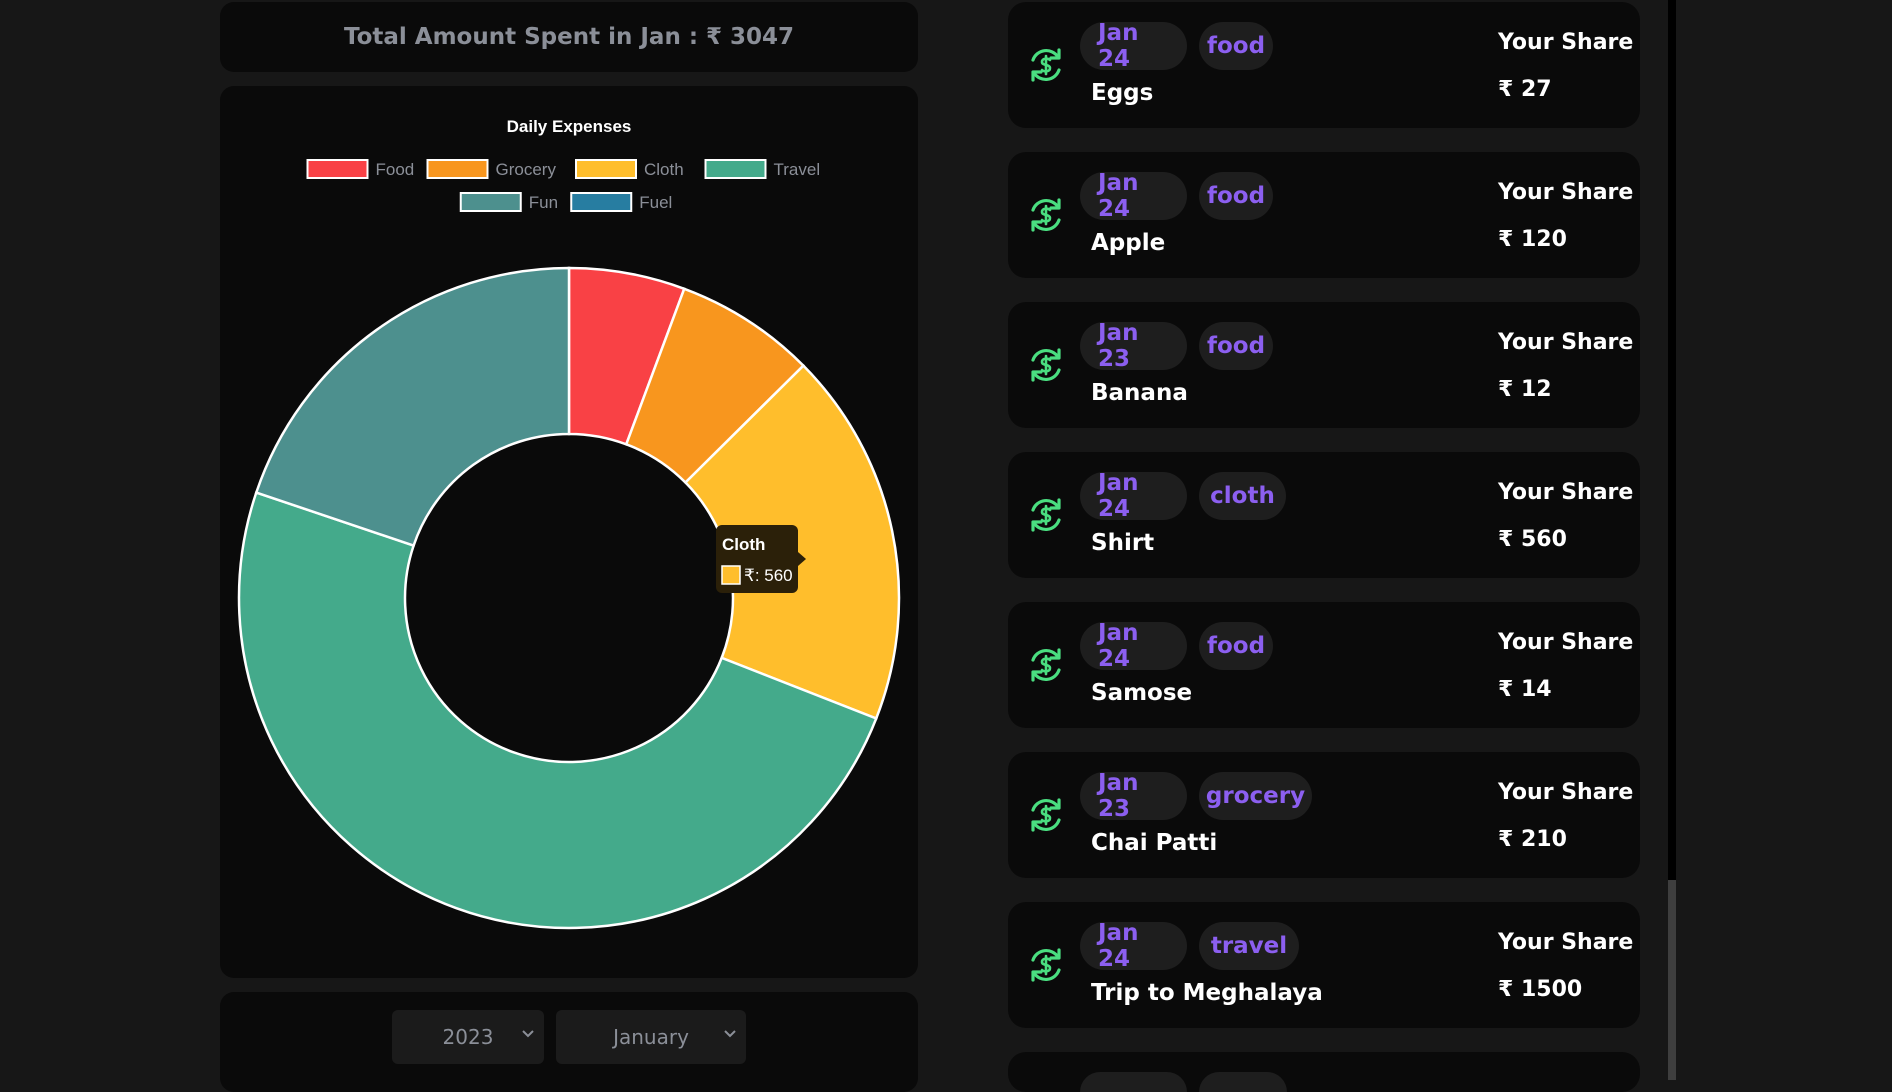 The image size is (1892, 1092). Describe the element at coordinates (1324, 515) in the screenshot. I see `transaction-card: Jan 24 cloth Shirt Your Share ₹ 560` at that location.